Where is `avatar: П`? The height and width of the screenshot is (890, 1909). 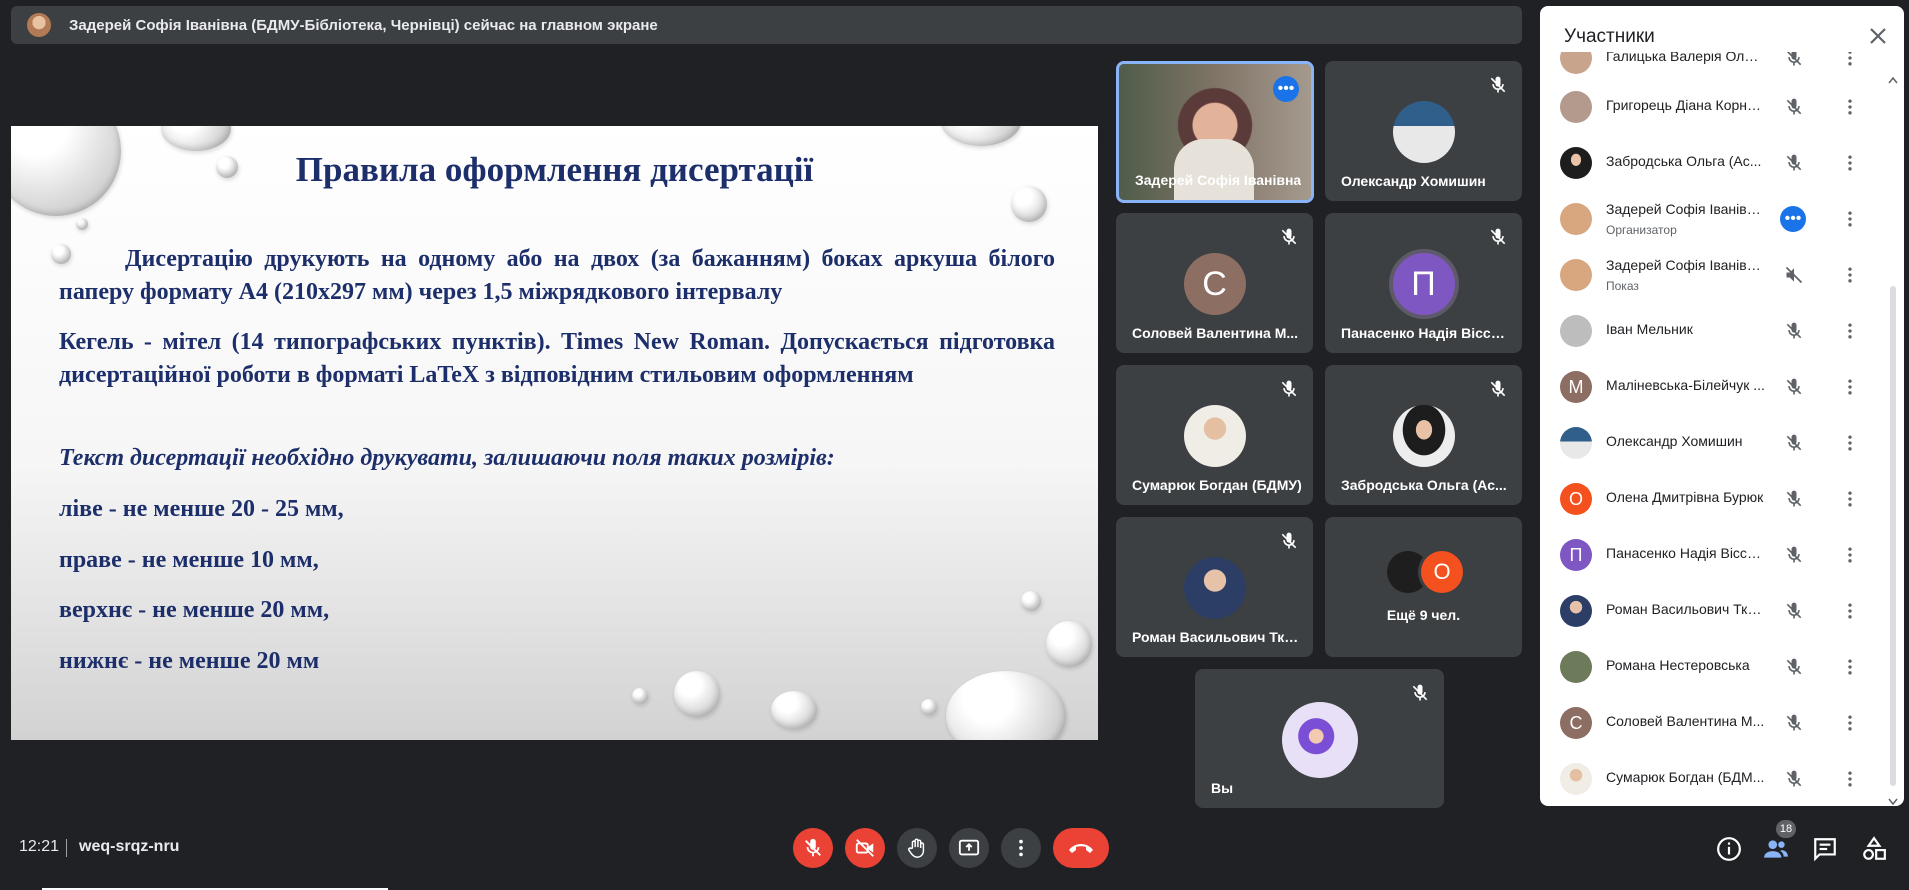
avatar: П is located at coordinates (1423, 284).